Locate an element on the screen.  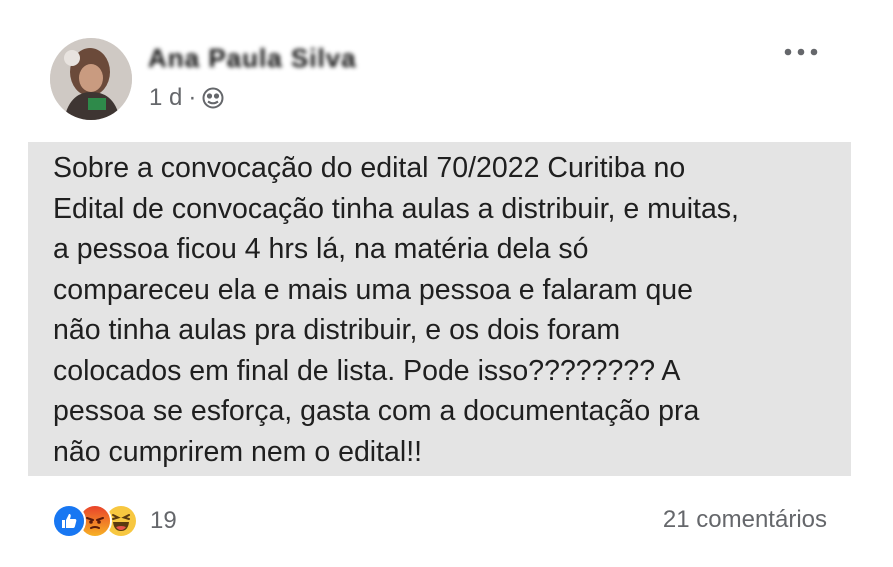
like-icon is located at coordinates (69, 521).